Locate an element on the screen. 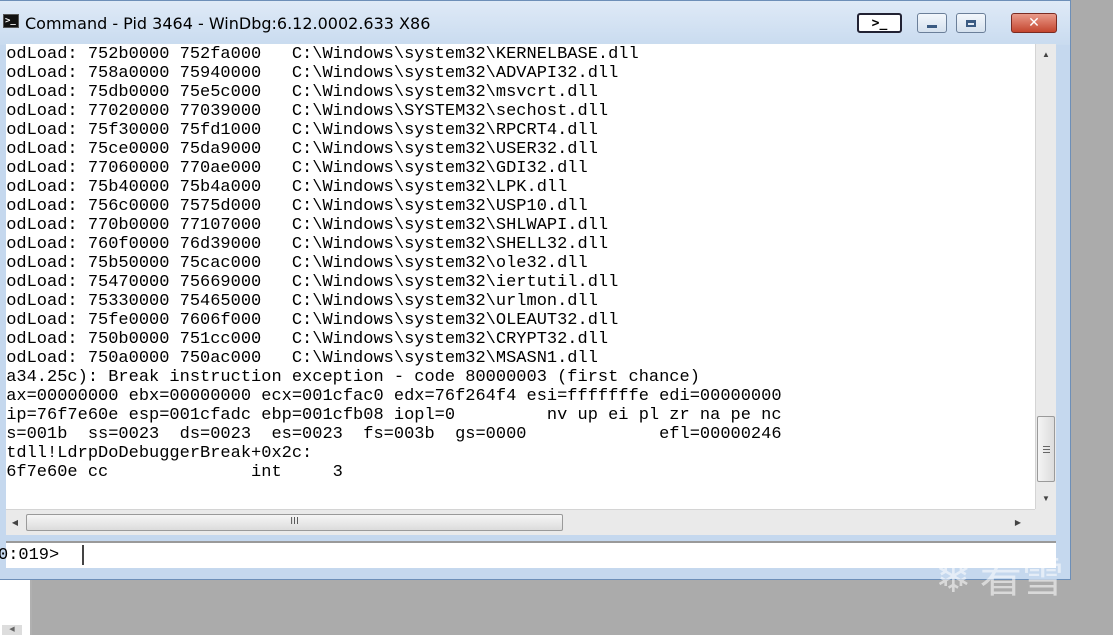  scroll-down-arrow-icon: ▼ is located at coordinates (1046, 498).